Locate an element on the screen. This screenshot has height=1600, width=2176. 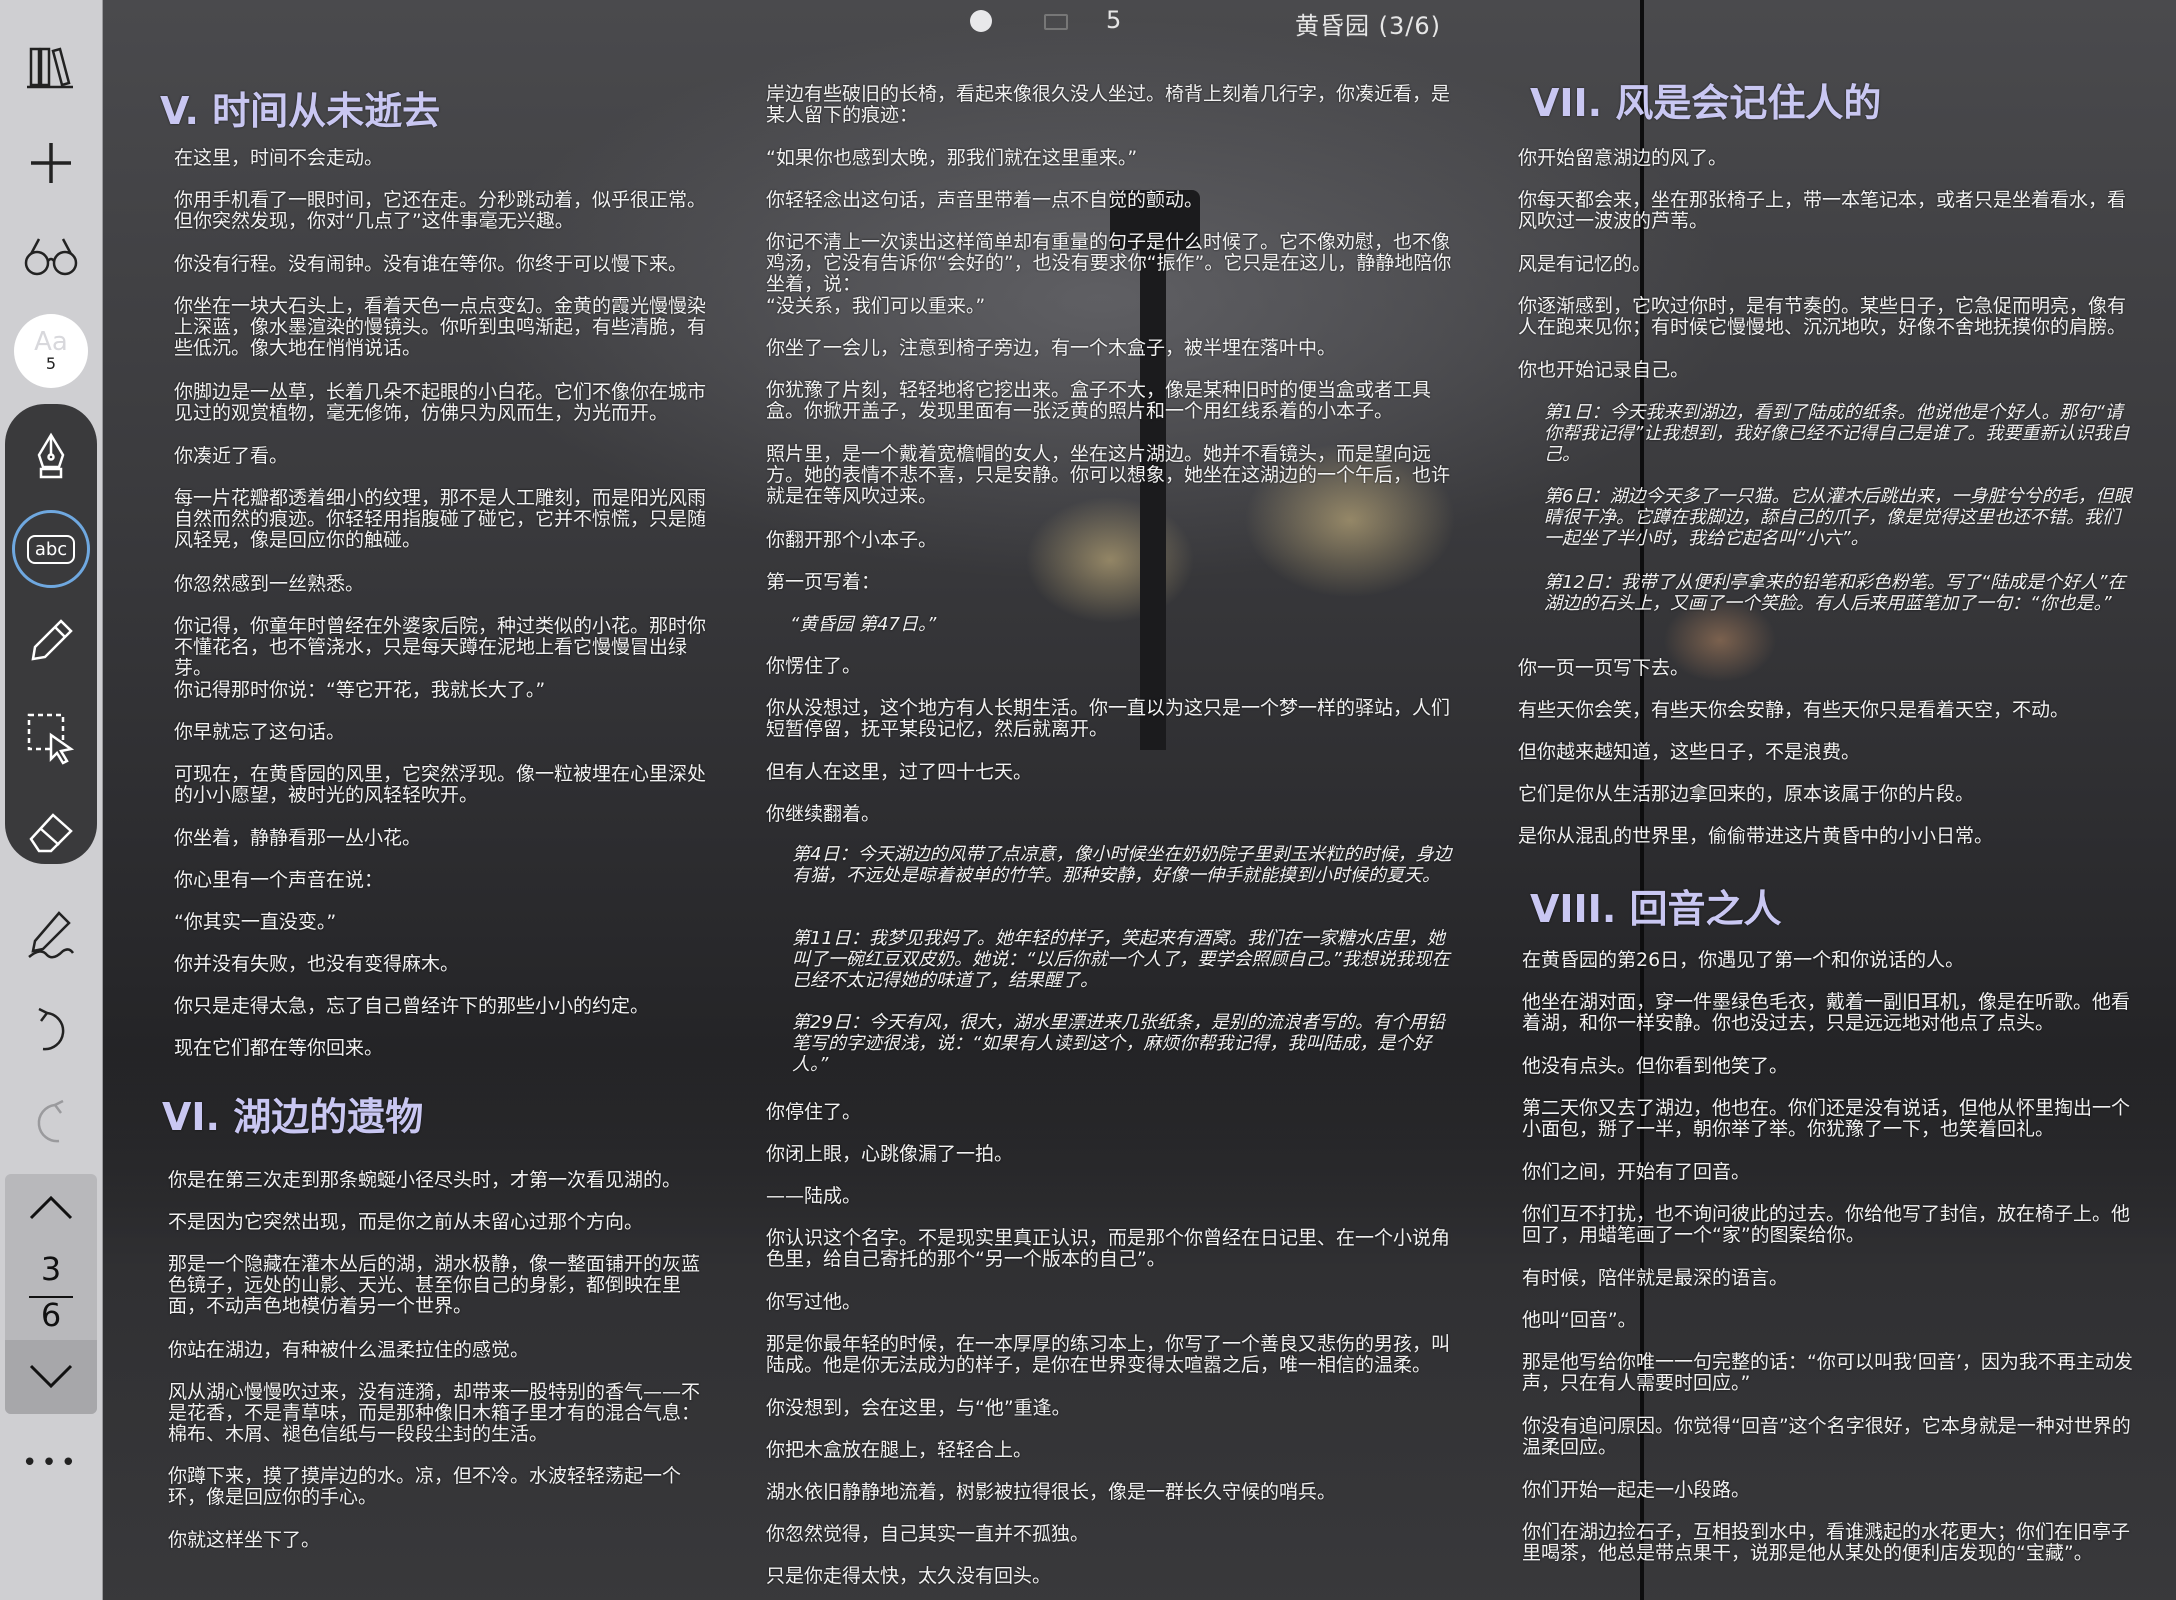
paragraph: 现在它们都在等你回来。 is located at coordinates (279, 1048).